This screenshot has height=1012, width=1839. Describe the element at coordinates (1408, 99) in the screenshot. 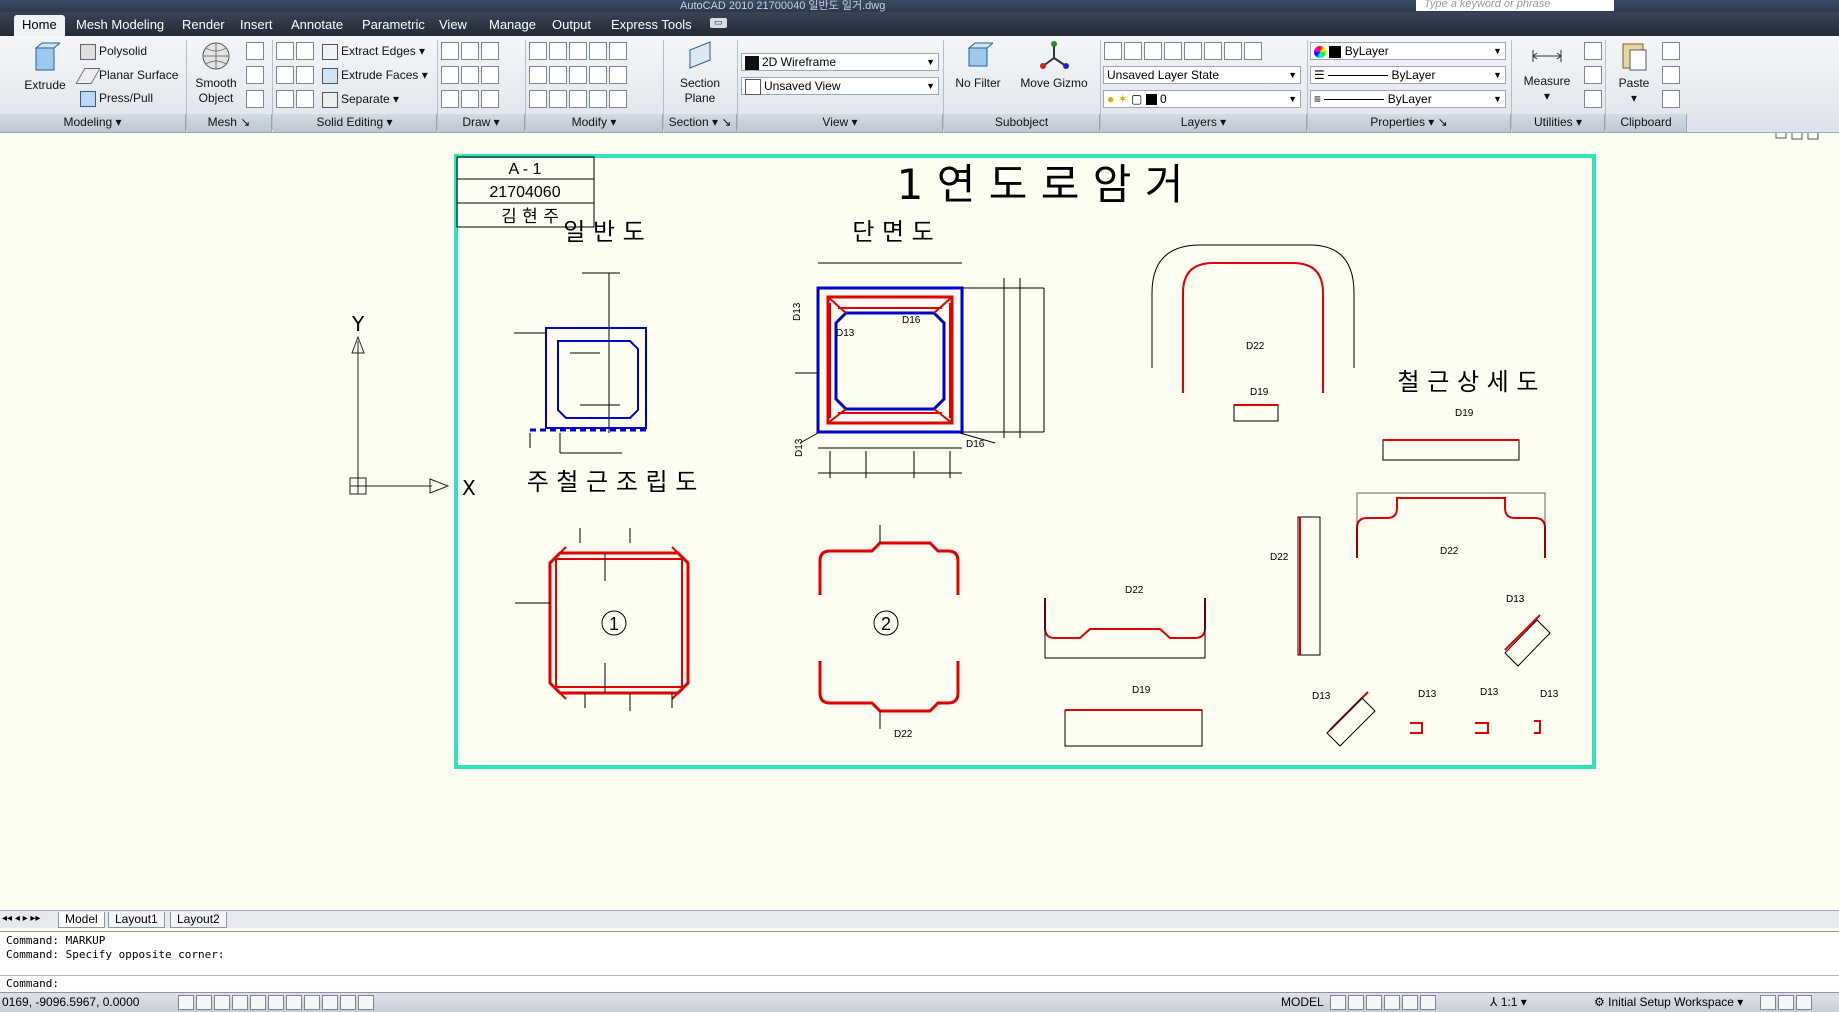

I see `lineweight-select: ≡ ByLayer ▼` at that location.